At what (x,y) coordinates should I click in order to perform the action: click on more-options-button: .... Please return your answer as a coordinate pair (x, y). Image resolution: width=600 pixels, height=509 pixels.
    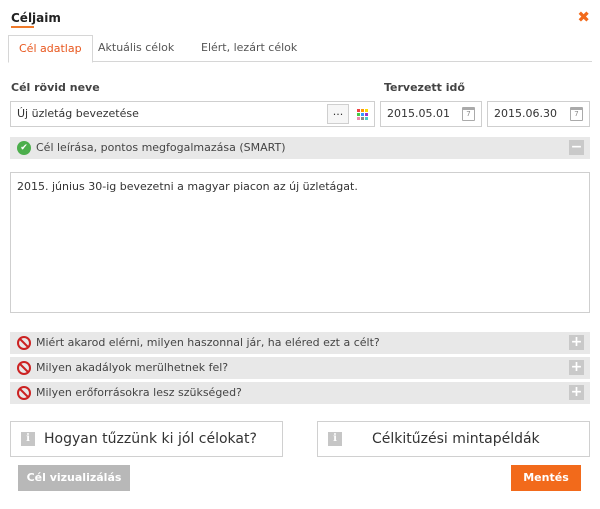
    Looking at the image, I should click on (338, 114).